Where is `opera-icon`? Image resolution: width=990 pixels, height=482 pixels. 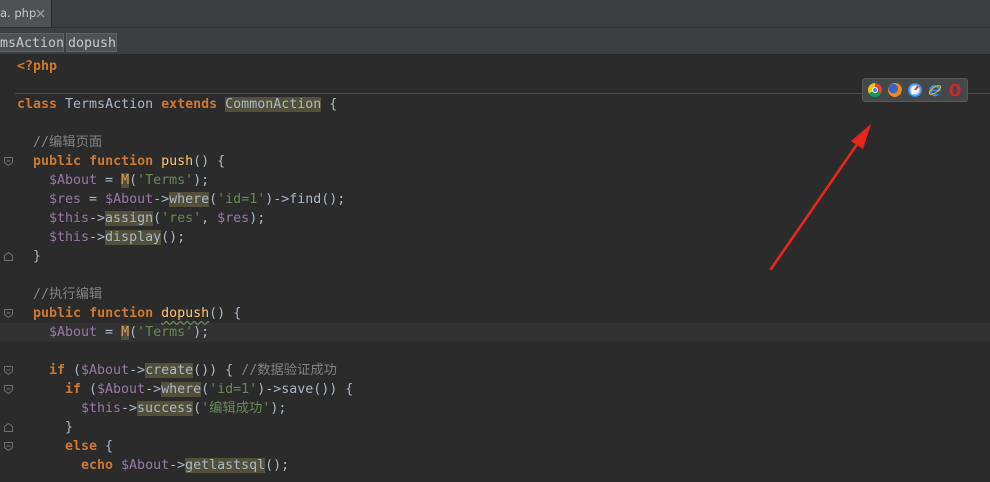 opera-icon is located at coordinates (955, 90).